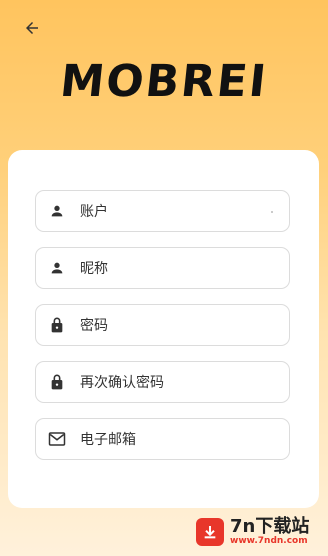 Image resolution: width=328 pixels, height=556 pixels. Describe the element at coordinates (184, 439) in the screenshot. I see `email-input: 电子邮箱` at that location.